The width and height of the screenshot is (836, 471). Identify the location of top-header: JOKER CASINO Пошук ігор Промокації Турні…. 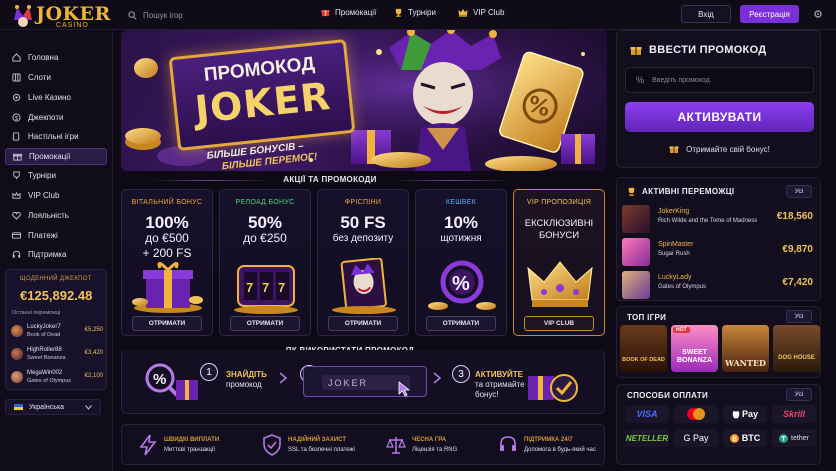
(418, 15).